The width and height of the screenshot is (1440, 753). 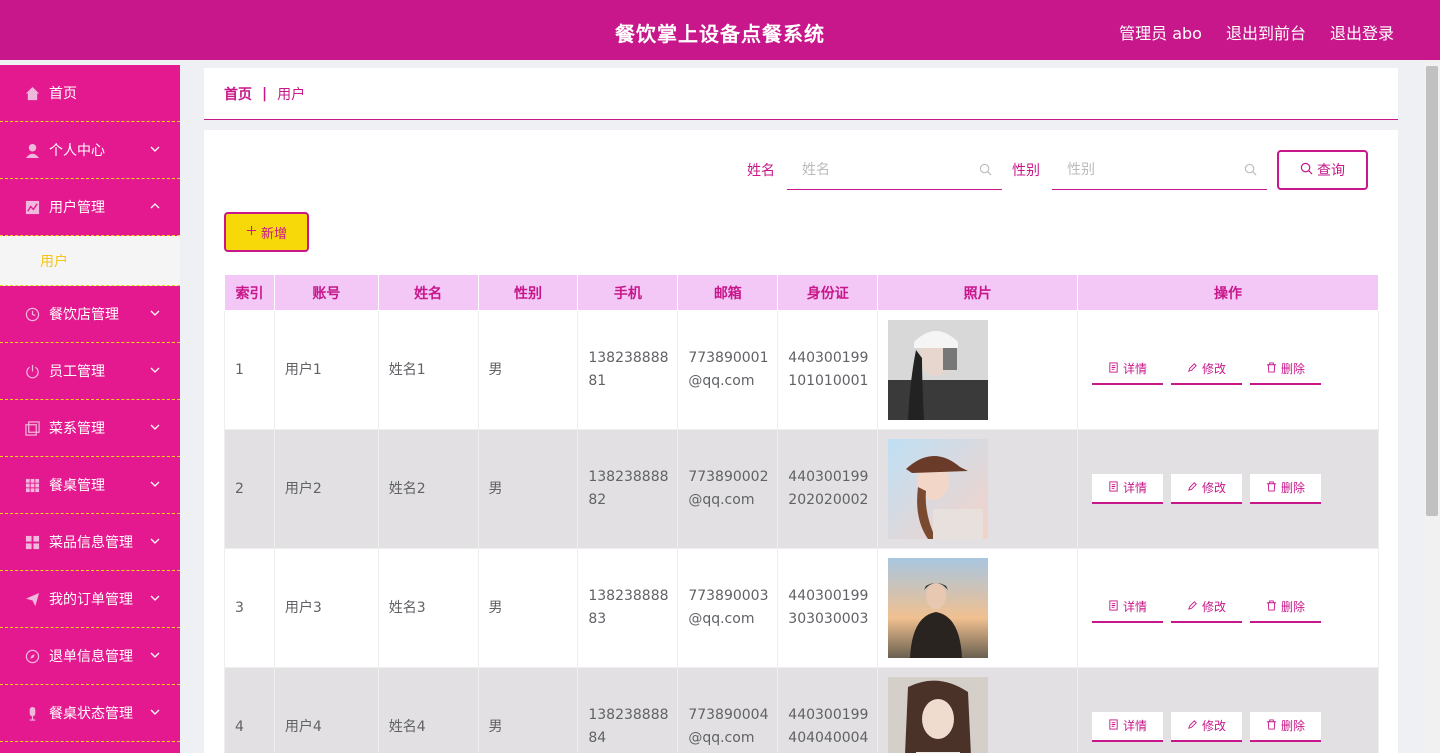 What do you see at coordinates (728, 489) in the screenshot?
I see `cell-email: 773890002 @qq.com` at bounding box center [728, 489].